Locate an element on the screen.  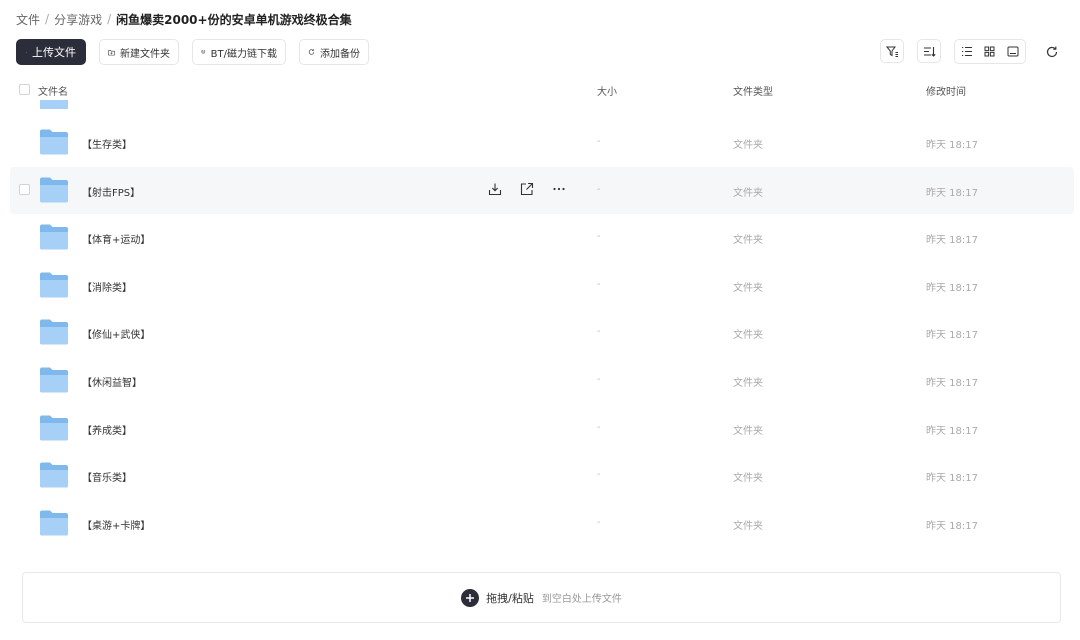
table-row: 【养成类】 - 文件夹 昨天 18:17 is located at coordinates (542, 429).